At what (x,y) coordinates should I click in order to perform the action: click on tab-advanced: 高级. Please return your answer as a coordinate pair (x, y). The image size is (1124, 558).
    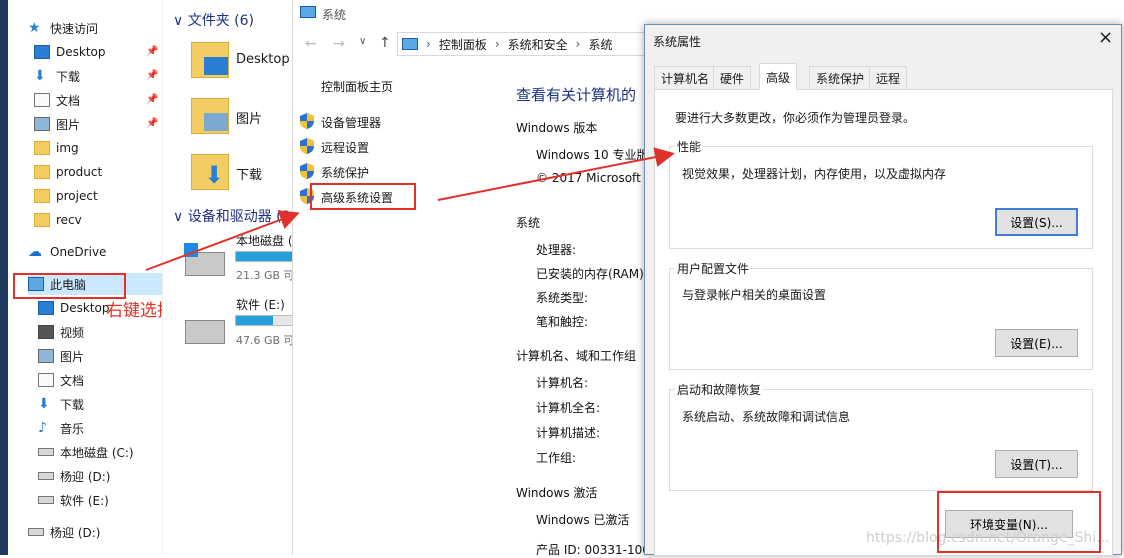
    Looking at the image, I should click on (778, 76).